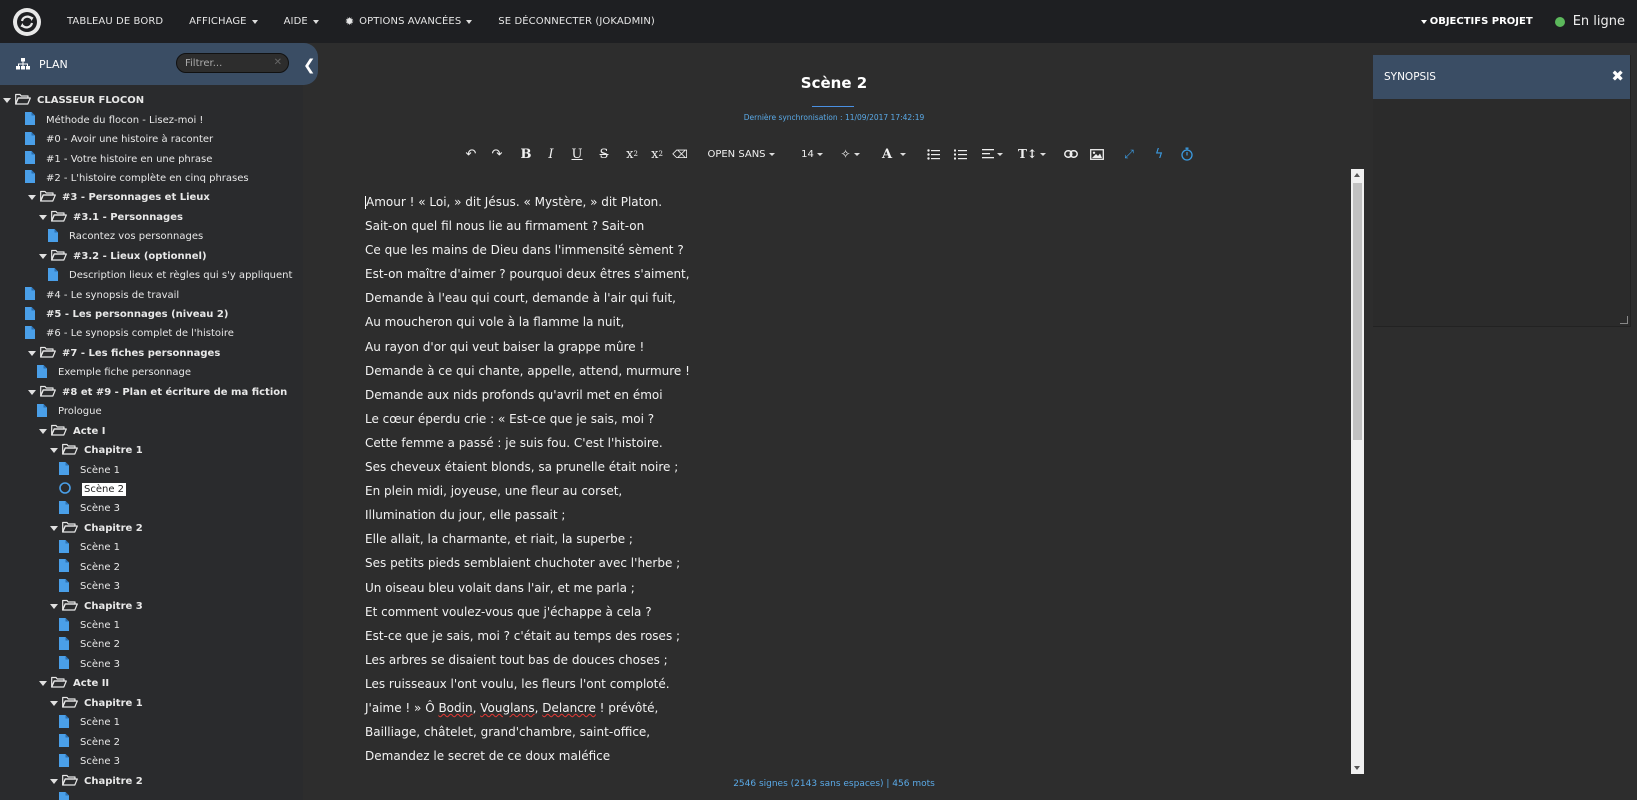 This screenshot has width=1637, height=800. Describe the element at coordinates (151, 100) in the screenshot. I see `tree-folder: CLASSEUR FLOCON` at that location.